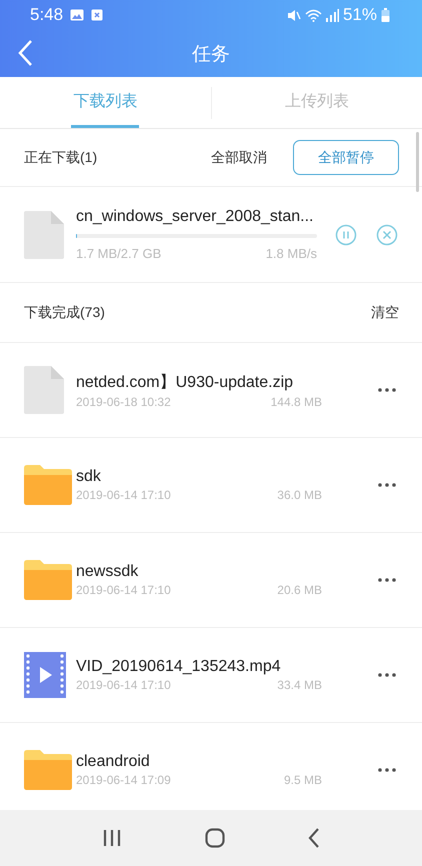 The width and height of the screenshot is (422, 866). What do you see at coordinates (299, 685) in the screenshot?
I see `file-size: 33.4 MB` at bounding box center [299, 685].